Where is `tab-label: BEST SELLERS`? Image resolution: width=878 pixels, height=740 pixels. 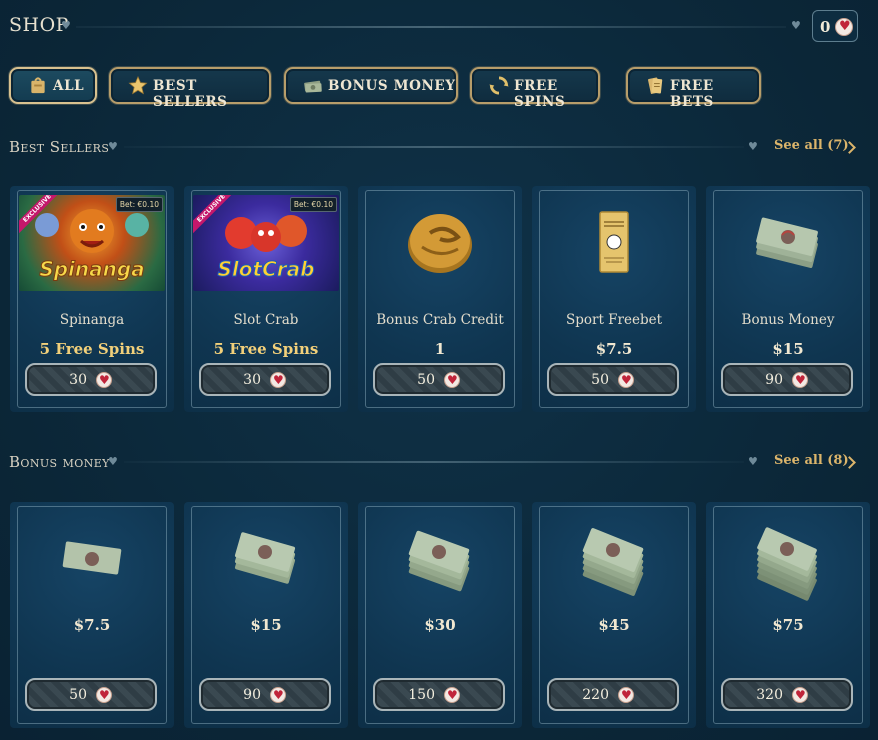 tab-label: BEST SELLERS is located at coordinates (190, 94).